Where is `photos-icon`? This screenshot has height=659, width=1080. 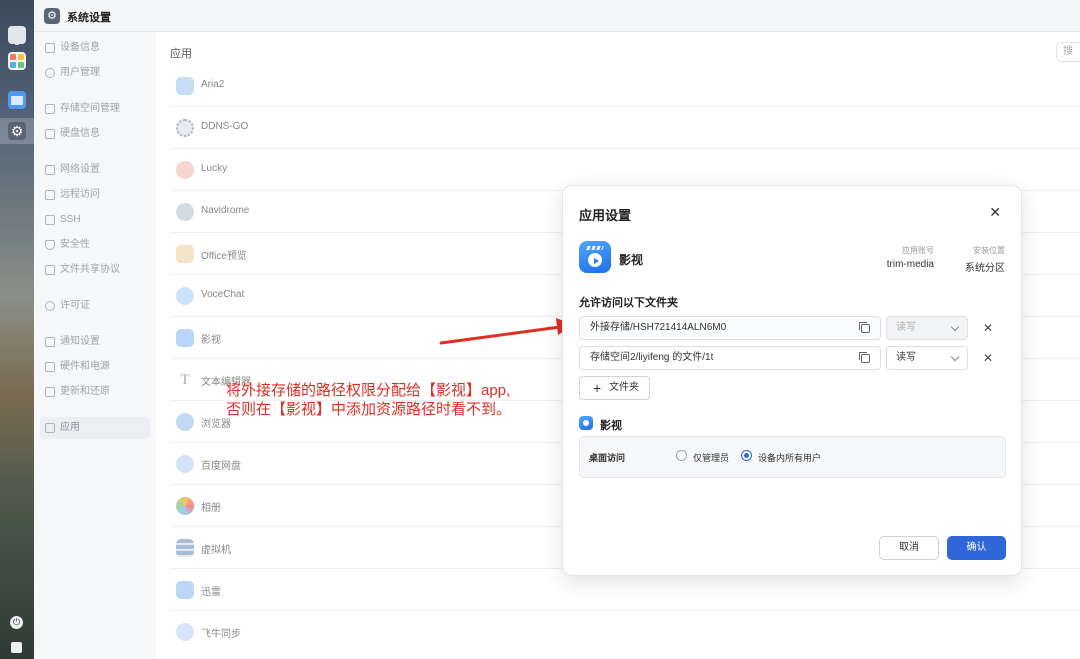 photos-icon is located at coordinates (185, 506).